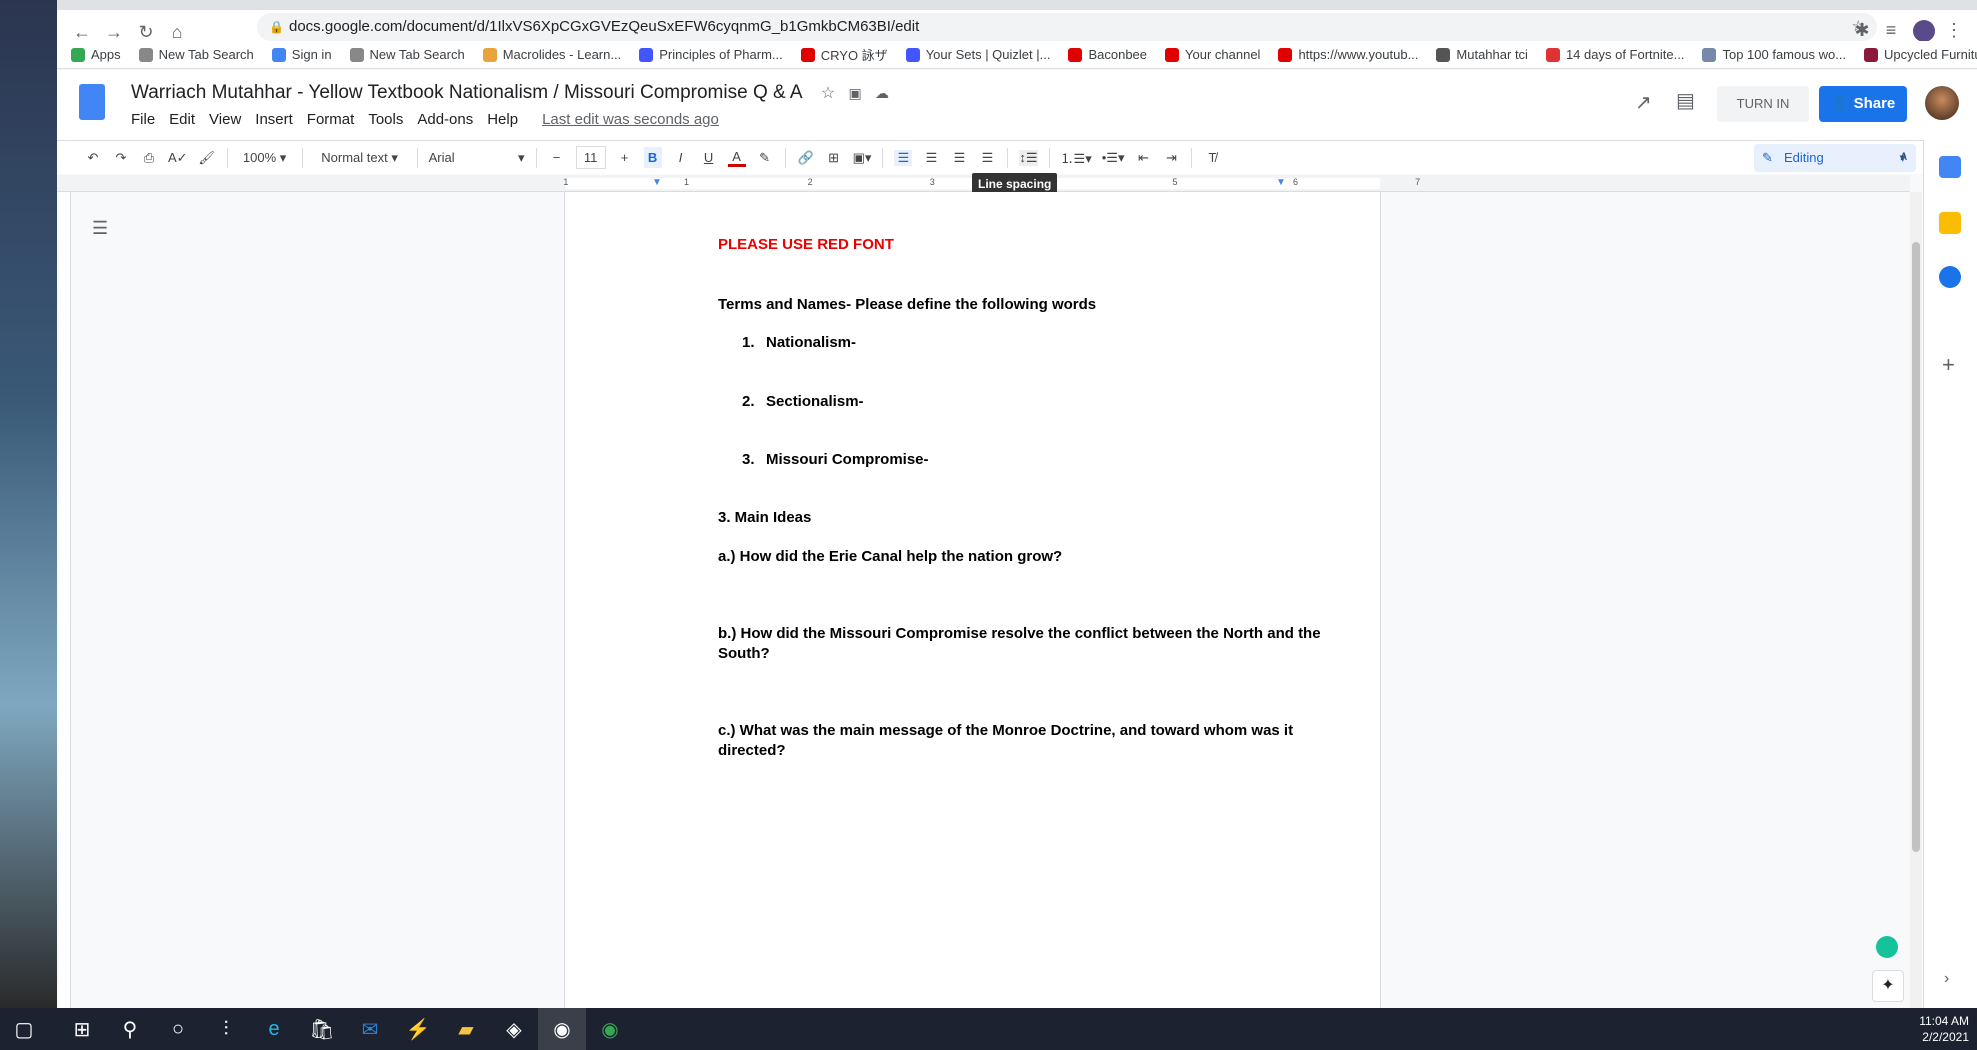 This screenshot has height=1050, width=1977. Describe the element at coordinates (806, 158) in the screenshot. I see `link-icon: 🔗` at that location.